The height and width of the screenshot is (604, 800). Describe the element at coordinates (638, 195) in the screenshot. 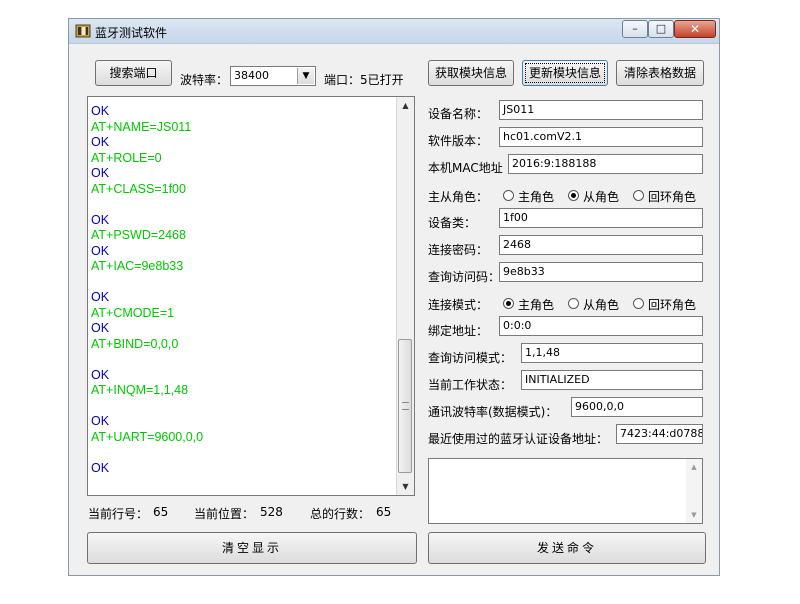

I see `role-radio-loopback` at that location.